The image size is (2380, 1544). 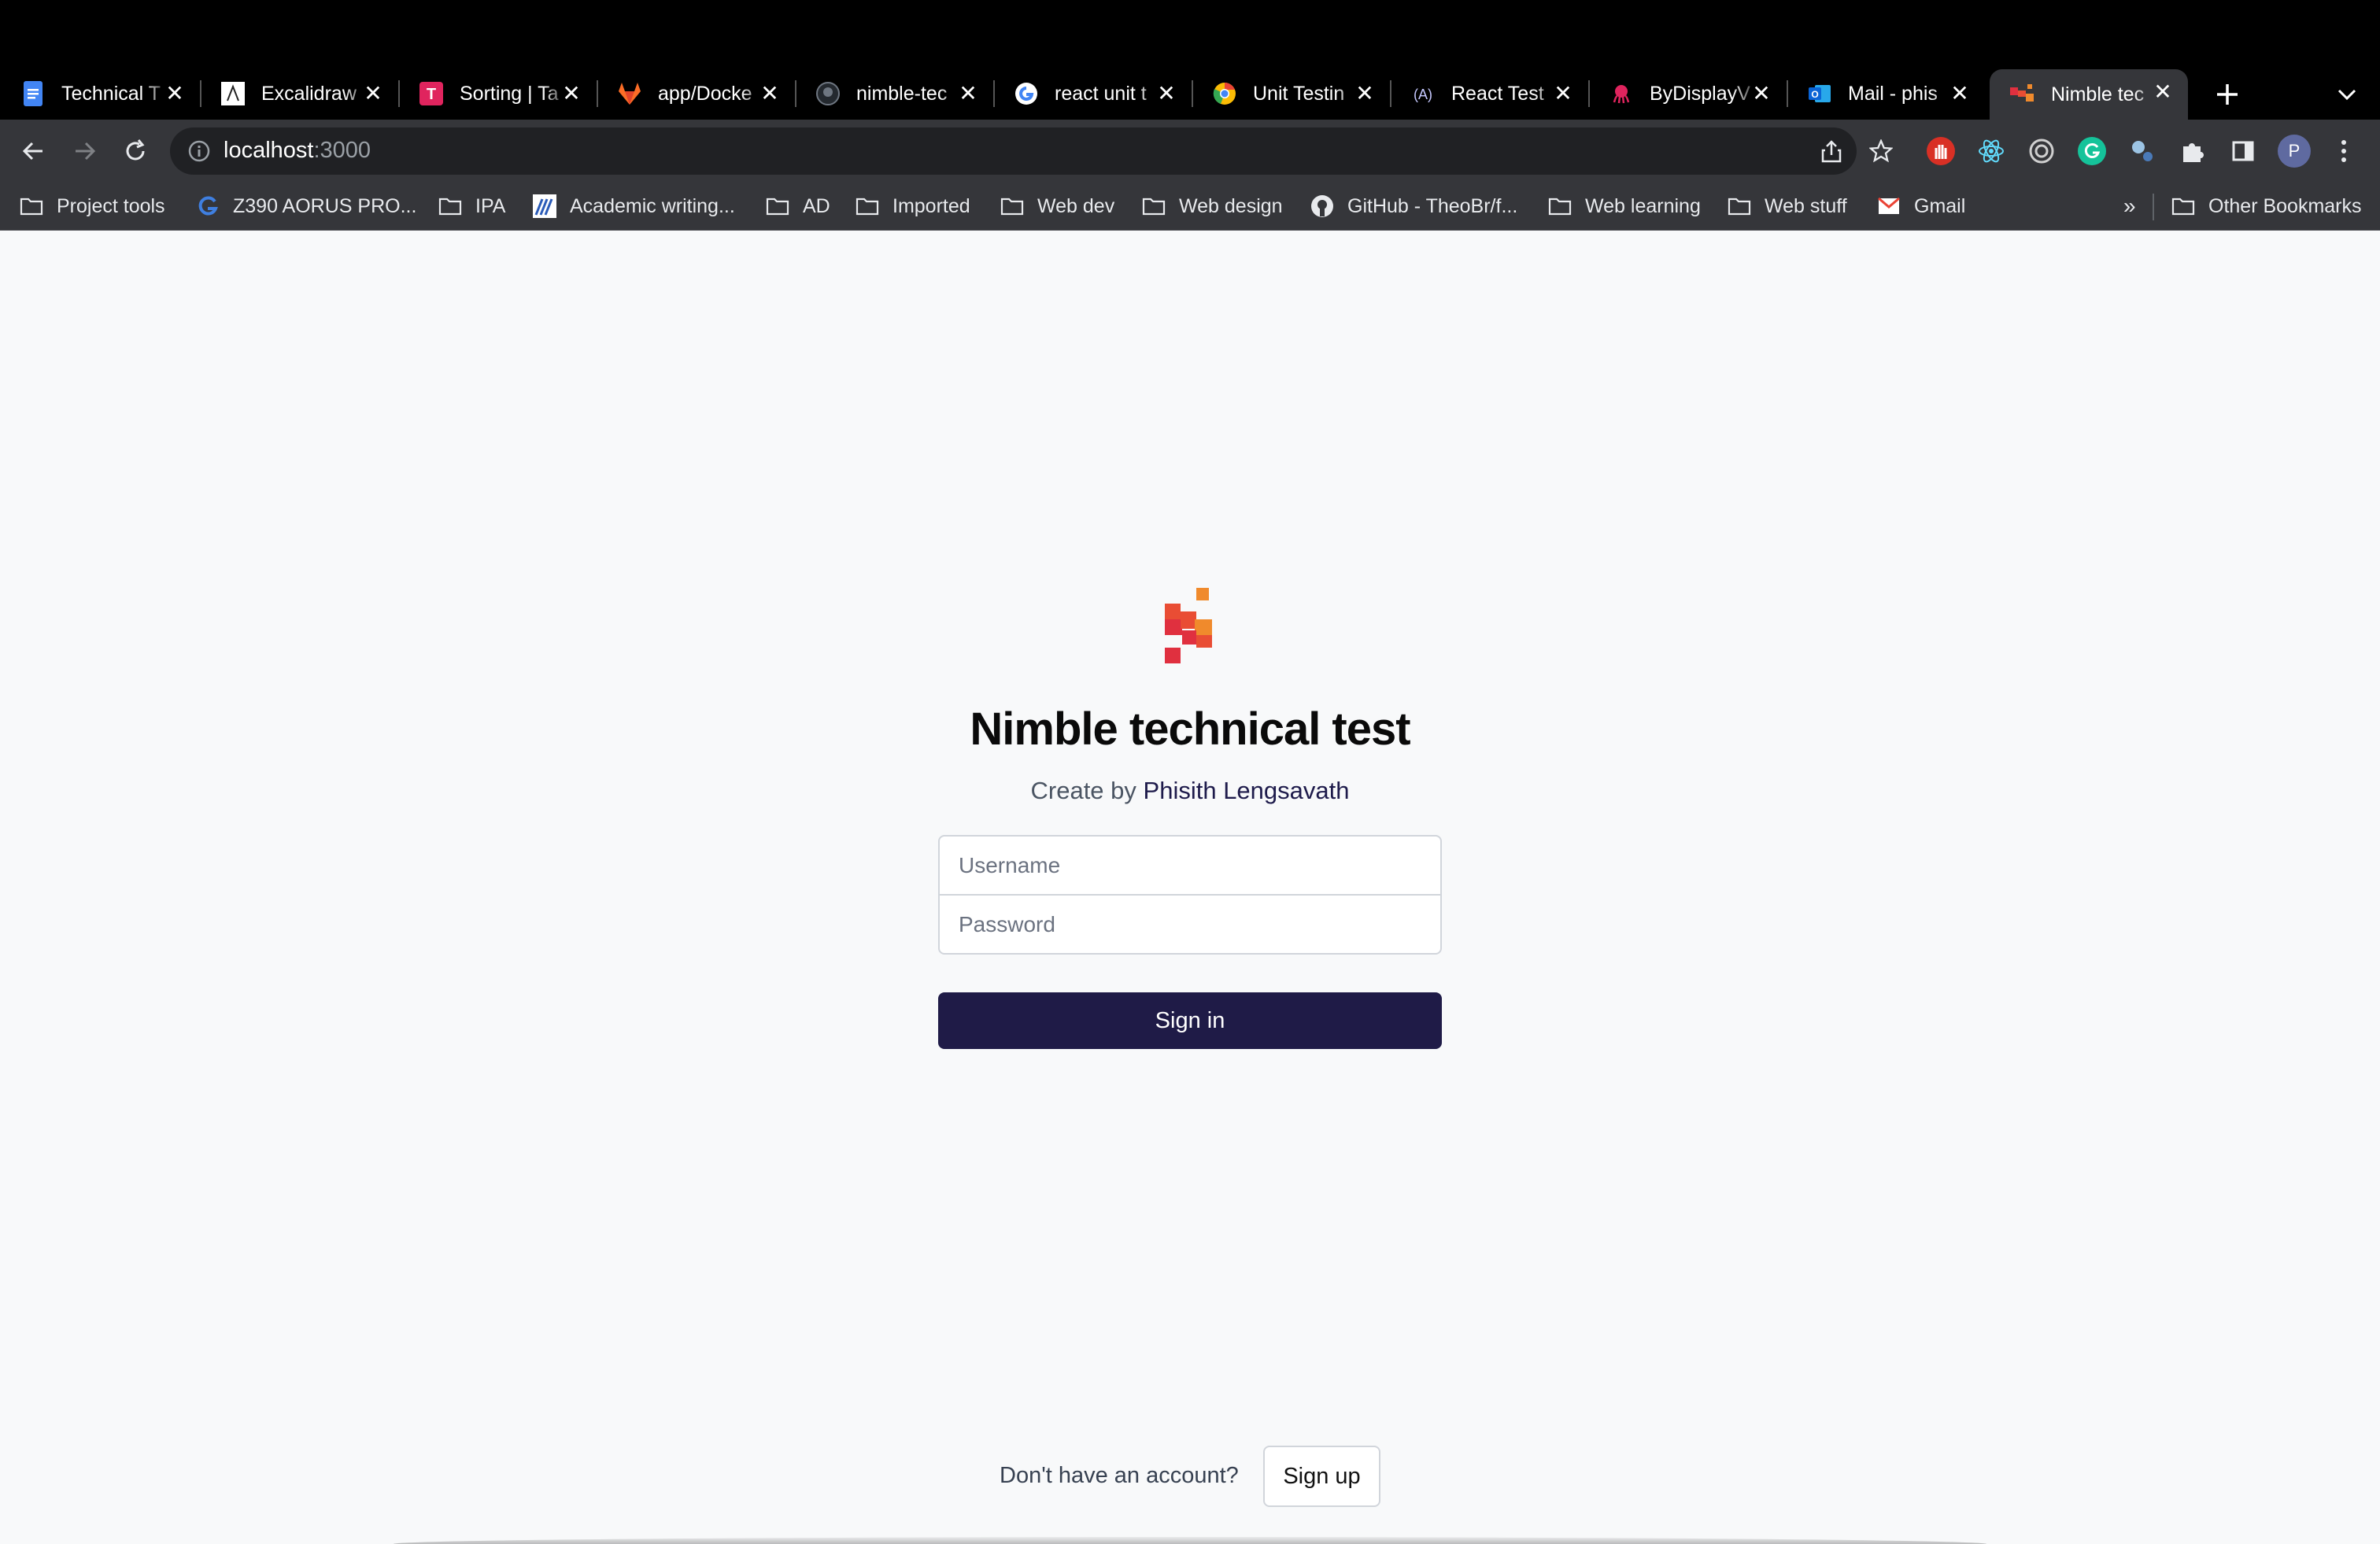 I want to click on tab-google-search: react unit t ✕, so click(x=1093, y=93).